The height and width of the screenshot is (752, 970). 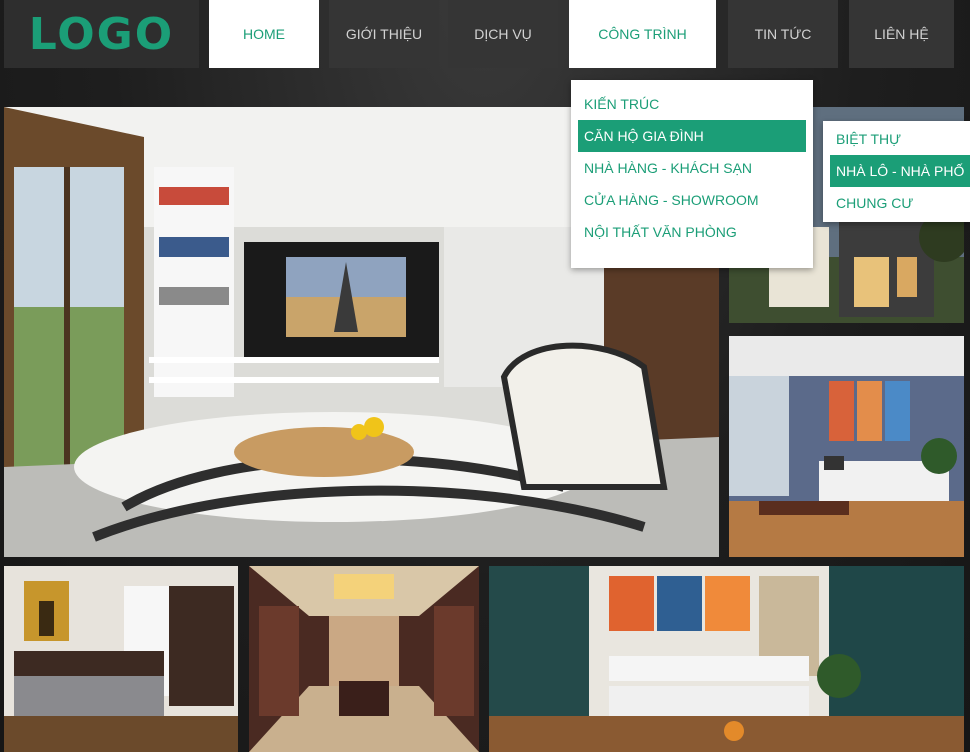 What do you see at coordinates (668, 168) in the screenshot?
I see `submenu-item-label: NHÀ HÀNG - KHÁCH SẠN` at bounding box center [668, 168].